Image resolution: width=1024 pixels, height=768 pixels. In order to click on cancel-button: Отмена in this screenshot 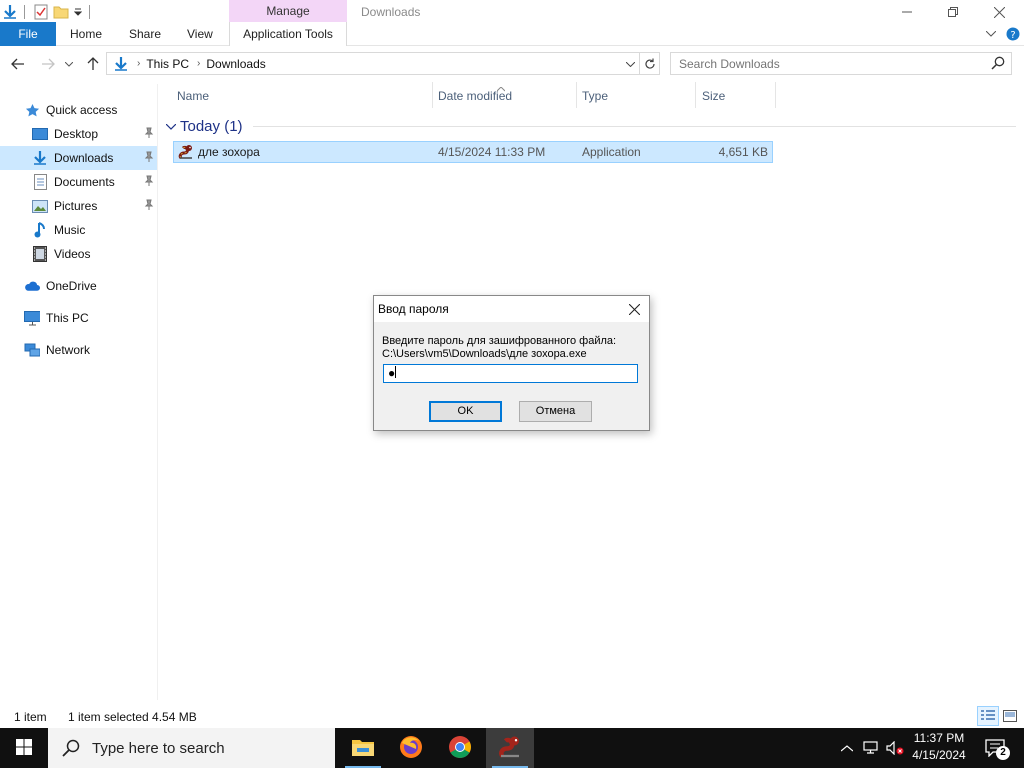, I will do `click(555, 411)`.